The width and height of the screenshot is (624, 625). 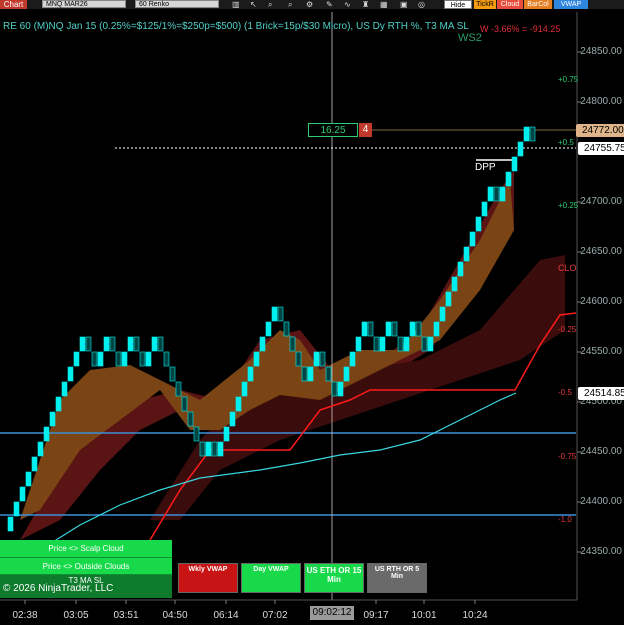 I want to click on time-tick-label: 10:24, so click(x=475, y=615).